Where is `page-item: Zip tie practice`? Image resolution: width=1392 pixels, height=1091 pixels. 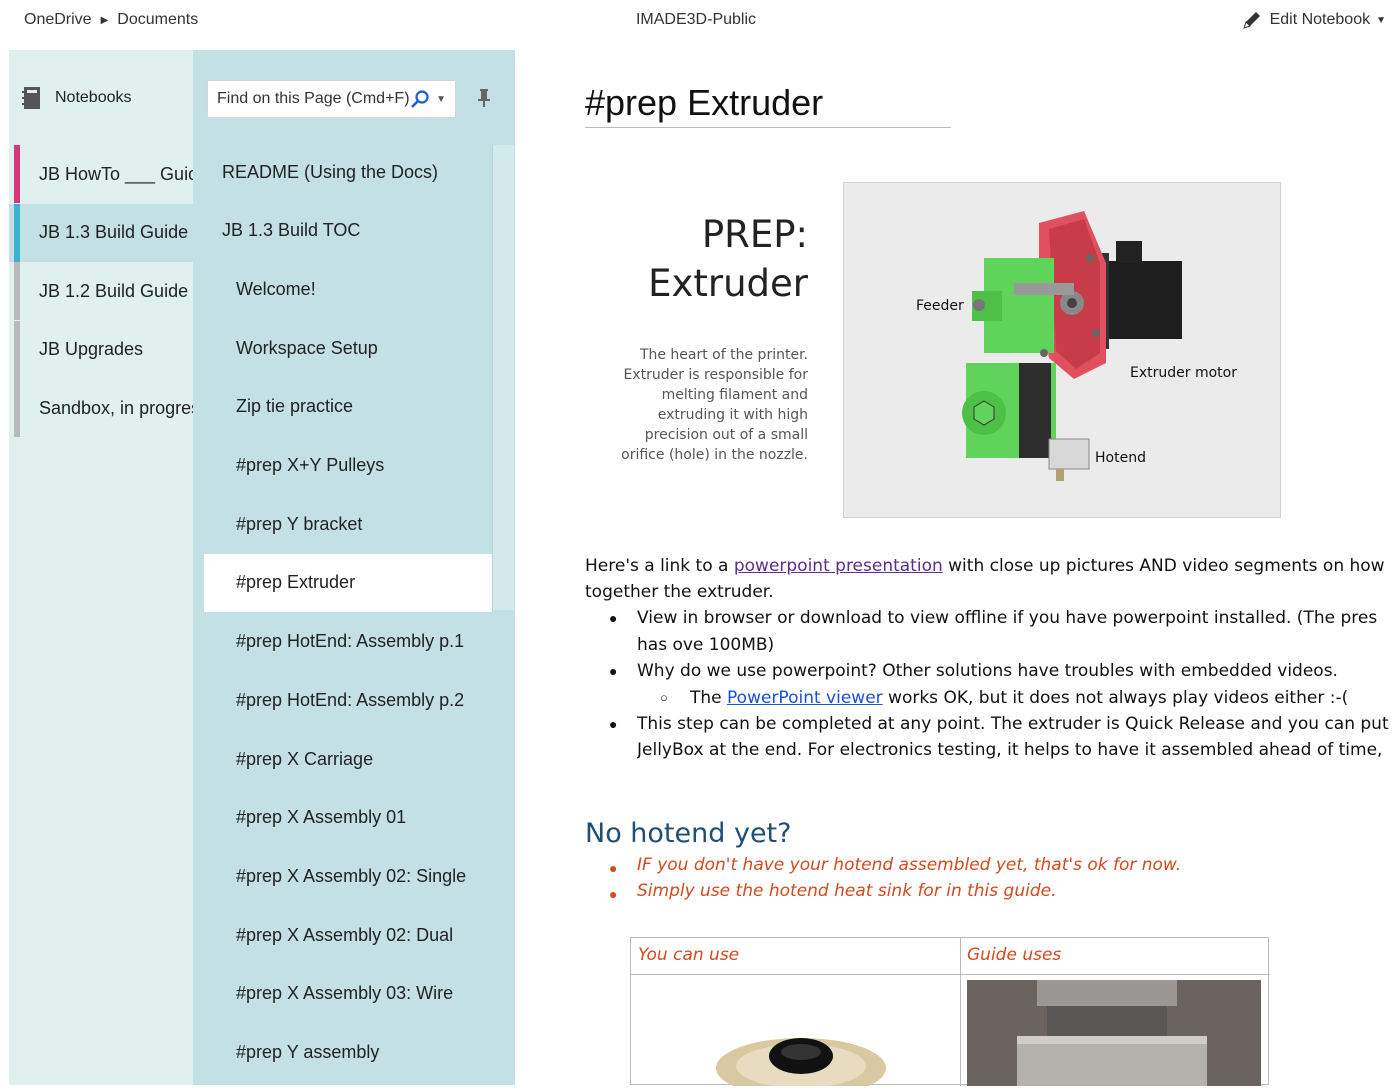
page-item: Zip tie practice is located at coordinates (348, 407).